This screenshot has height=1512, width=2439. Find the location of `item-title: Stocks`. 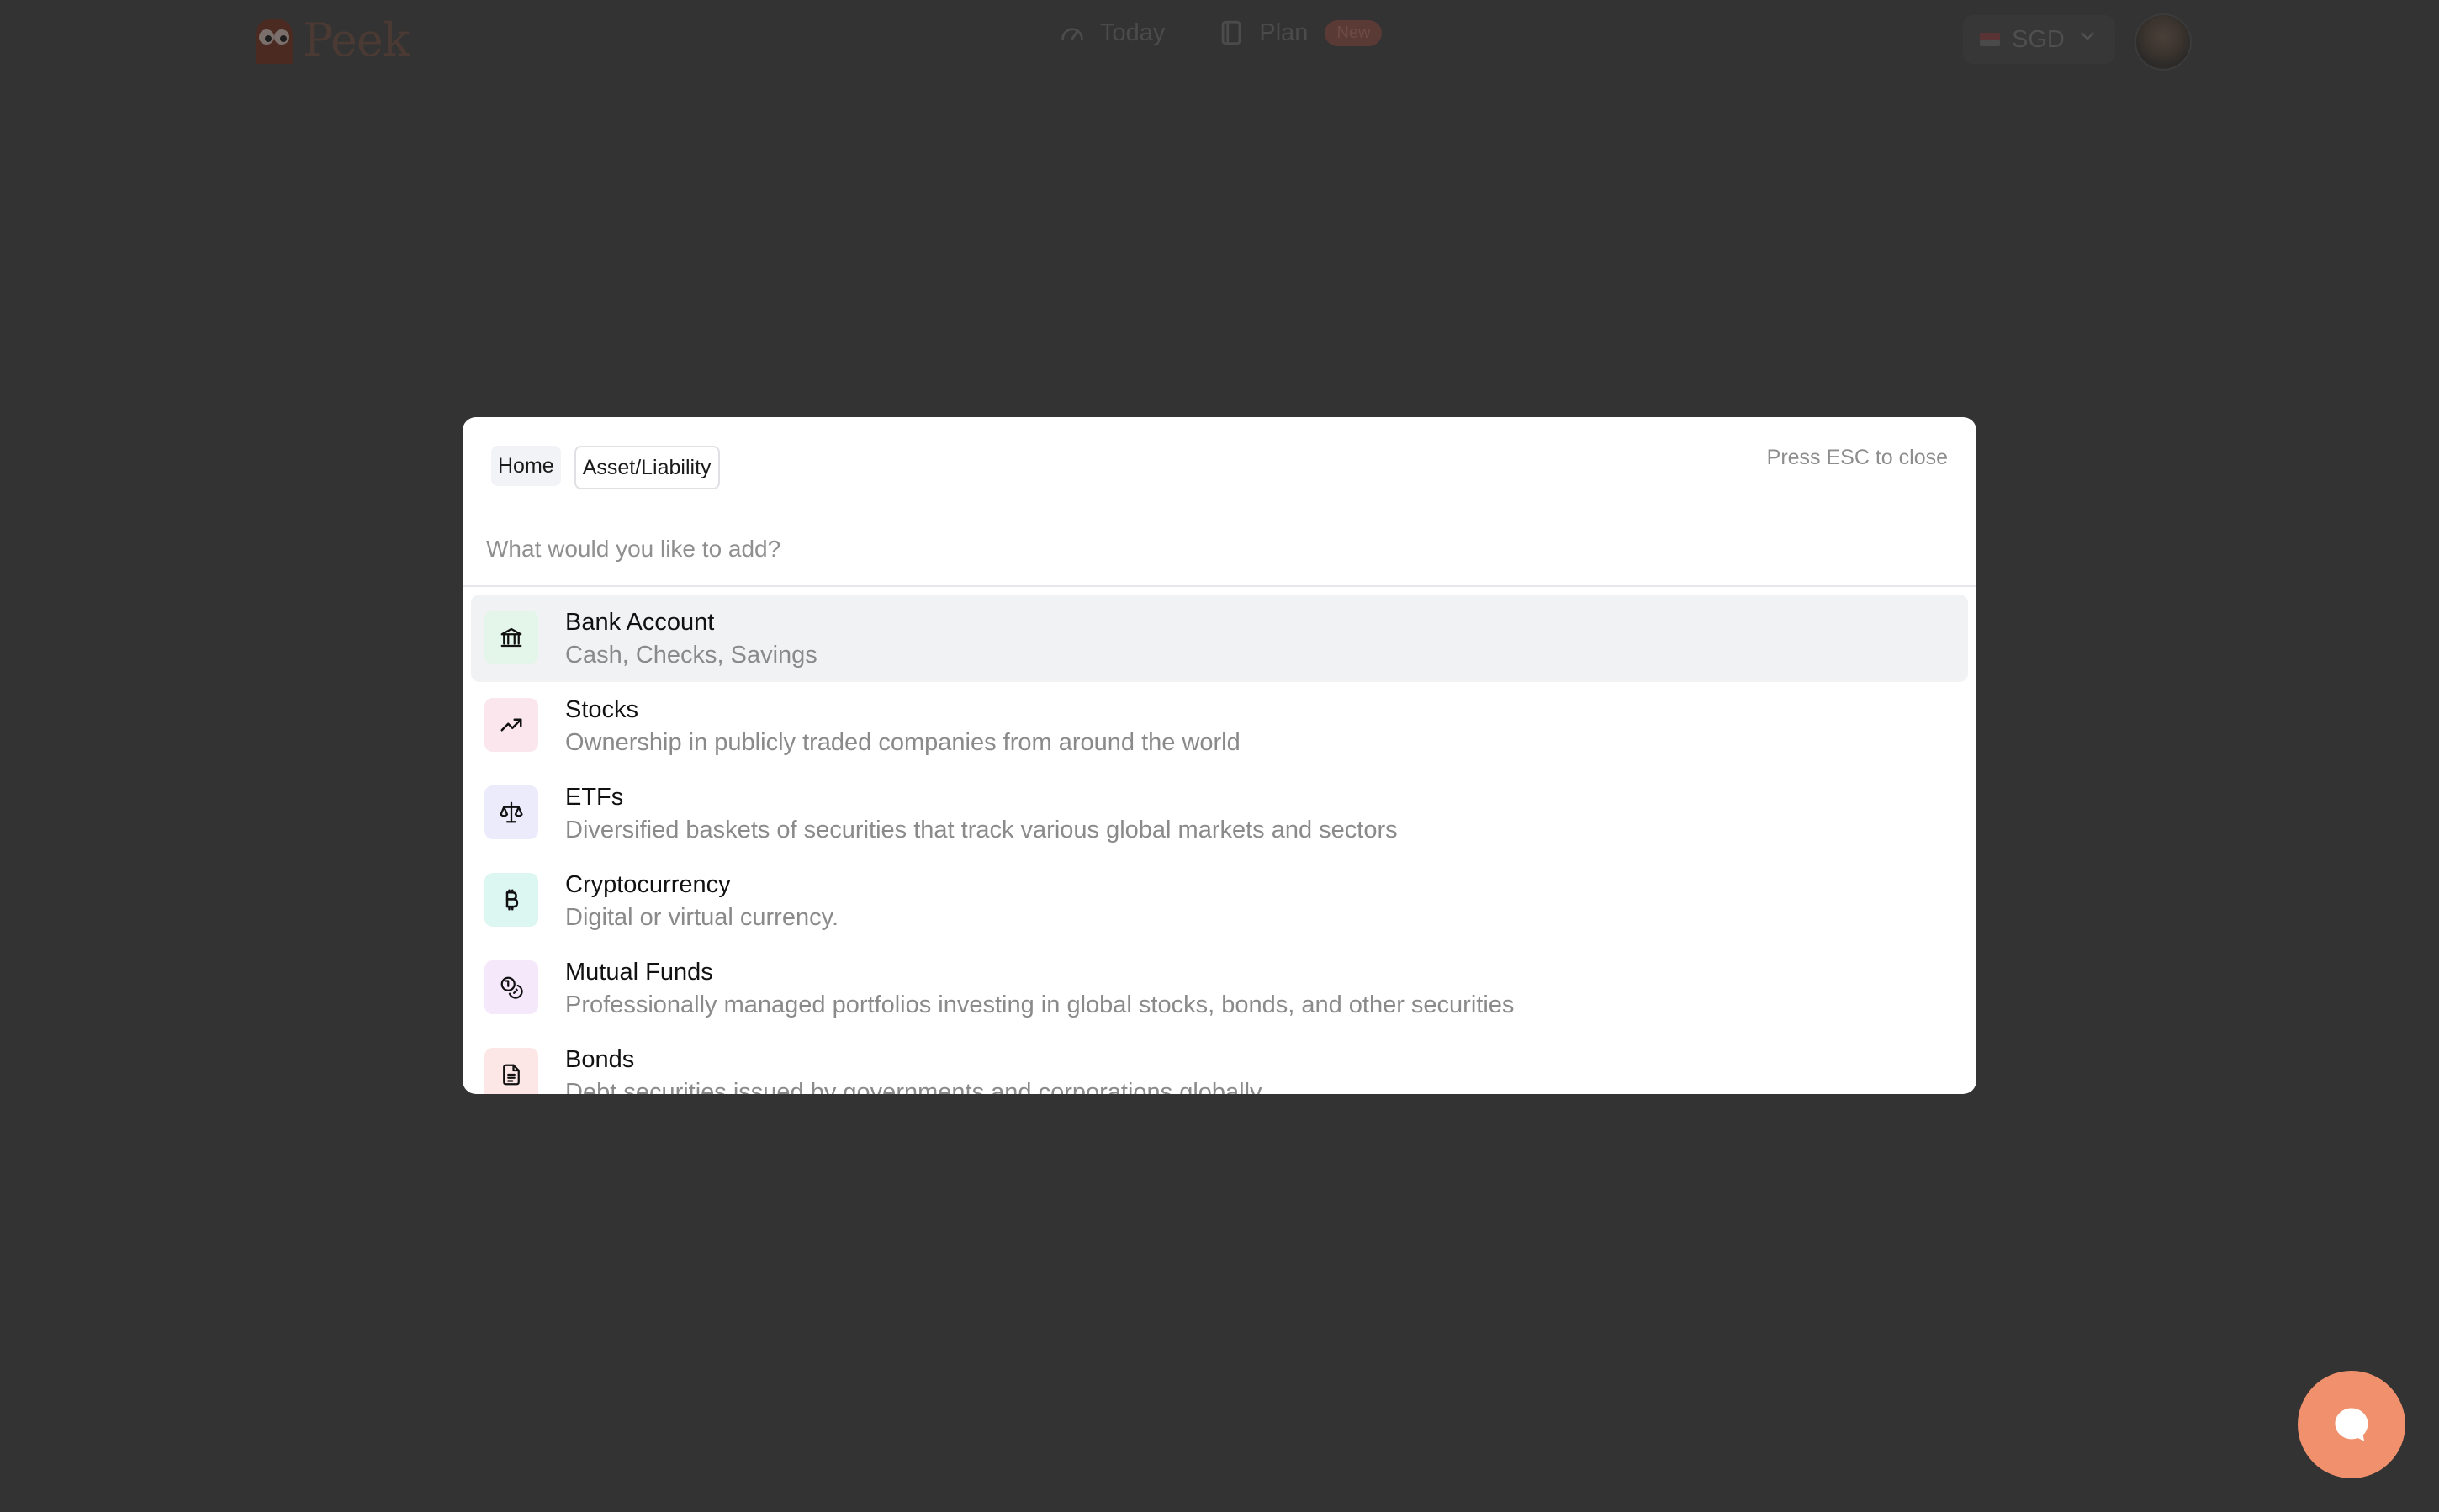

item-title: Stocks is located at coordinates (602, 709).